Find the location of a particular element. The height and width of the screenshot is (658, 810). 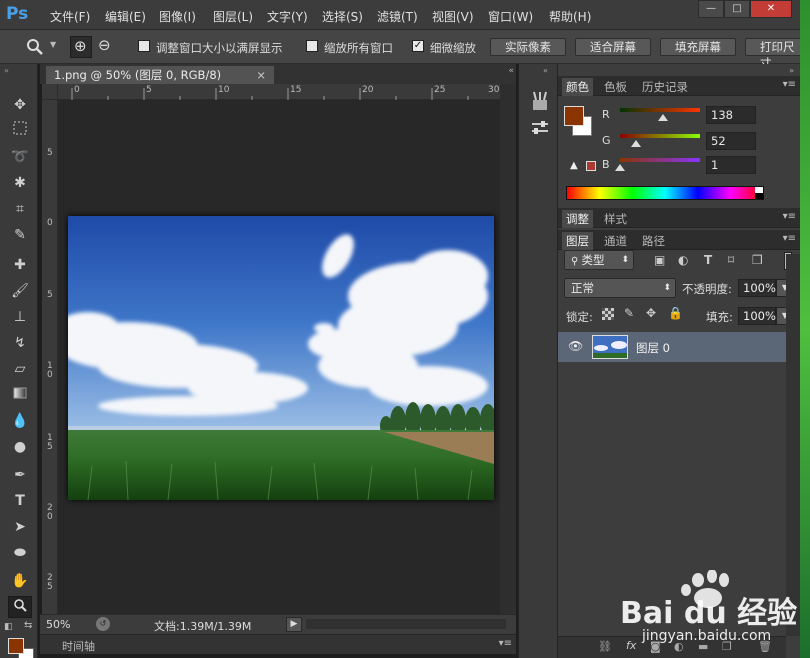

menu-layer: 图层(L) is located at coordinates (233, 16).